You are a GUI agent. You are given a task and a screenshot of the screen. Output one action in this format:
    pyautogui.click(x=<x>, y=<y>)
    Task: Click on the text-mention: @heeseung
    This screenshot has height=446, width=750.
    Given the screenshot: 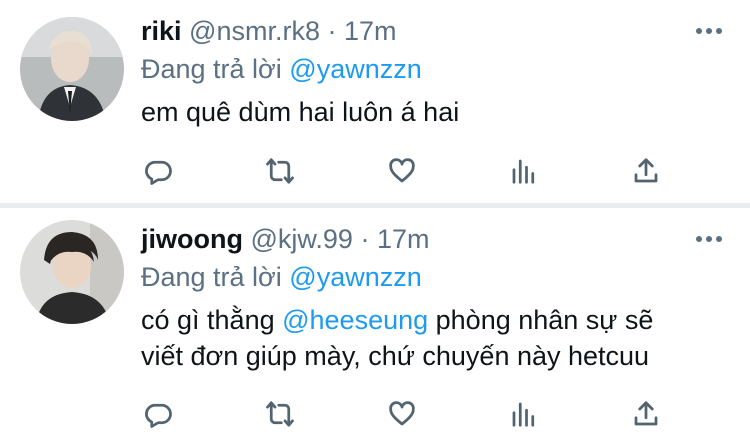 What is the action you would take?
    pyautogui.click(x=355, y=320)
    